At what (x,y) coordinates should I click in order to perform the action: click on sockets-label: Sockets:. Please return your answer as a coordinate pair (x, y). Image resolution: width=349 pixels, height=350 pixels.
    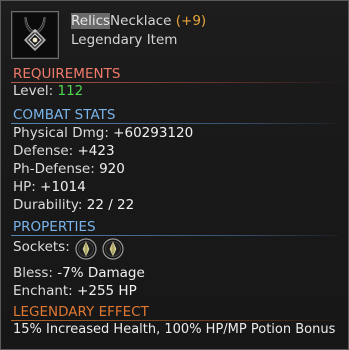
    Looking at the image, I should click on (41, 247).